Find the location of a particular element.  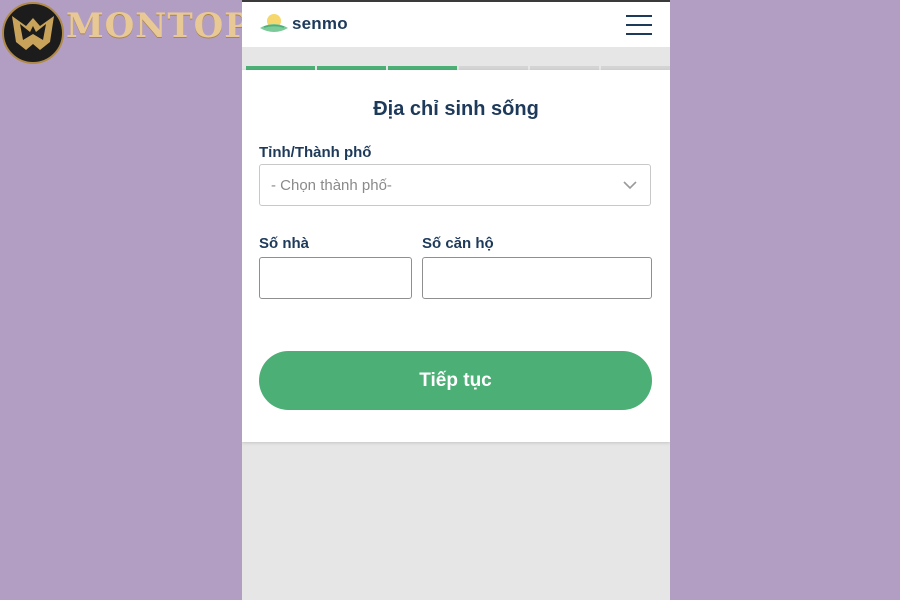

city-select: - Chọn thành phố- is located at coordinates (455, 185).